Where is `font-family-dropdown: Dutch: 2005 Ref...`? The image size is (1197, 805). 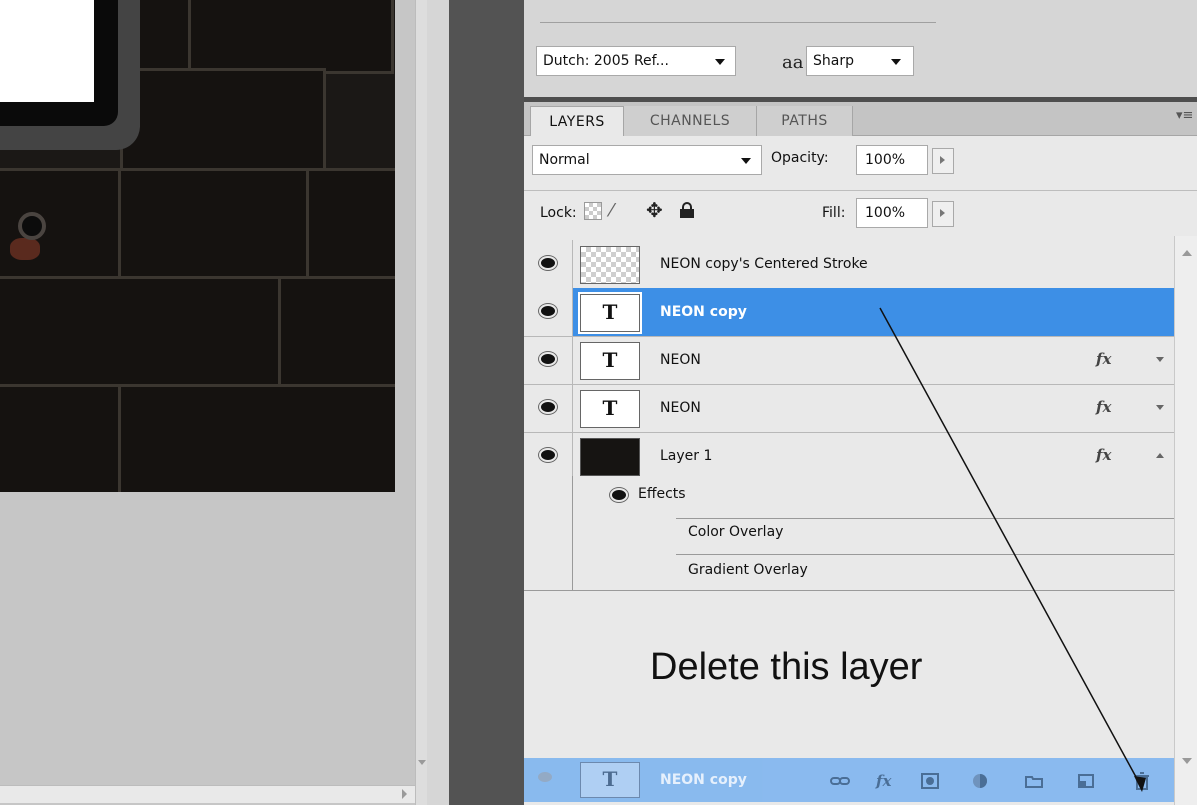
font-family-dropdown: Dutch: 2005 Ref... is located at coordinates (636, 61).